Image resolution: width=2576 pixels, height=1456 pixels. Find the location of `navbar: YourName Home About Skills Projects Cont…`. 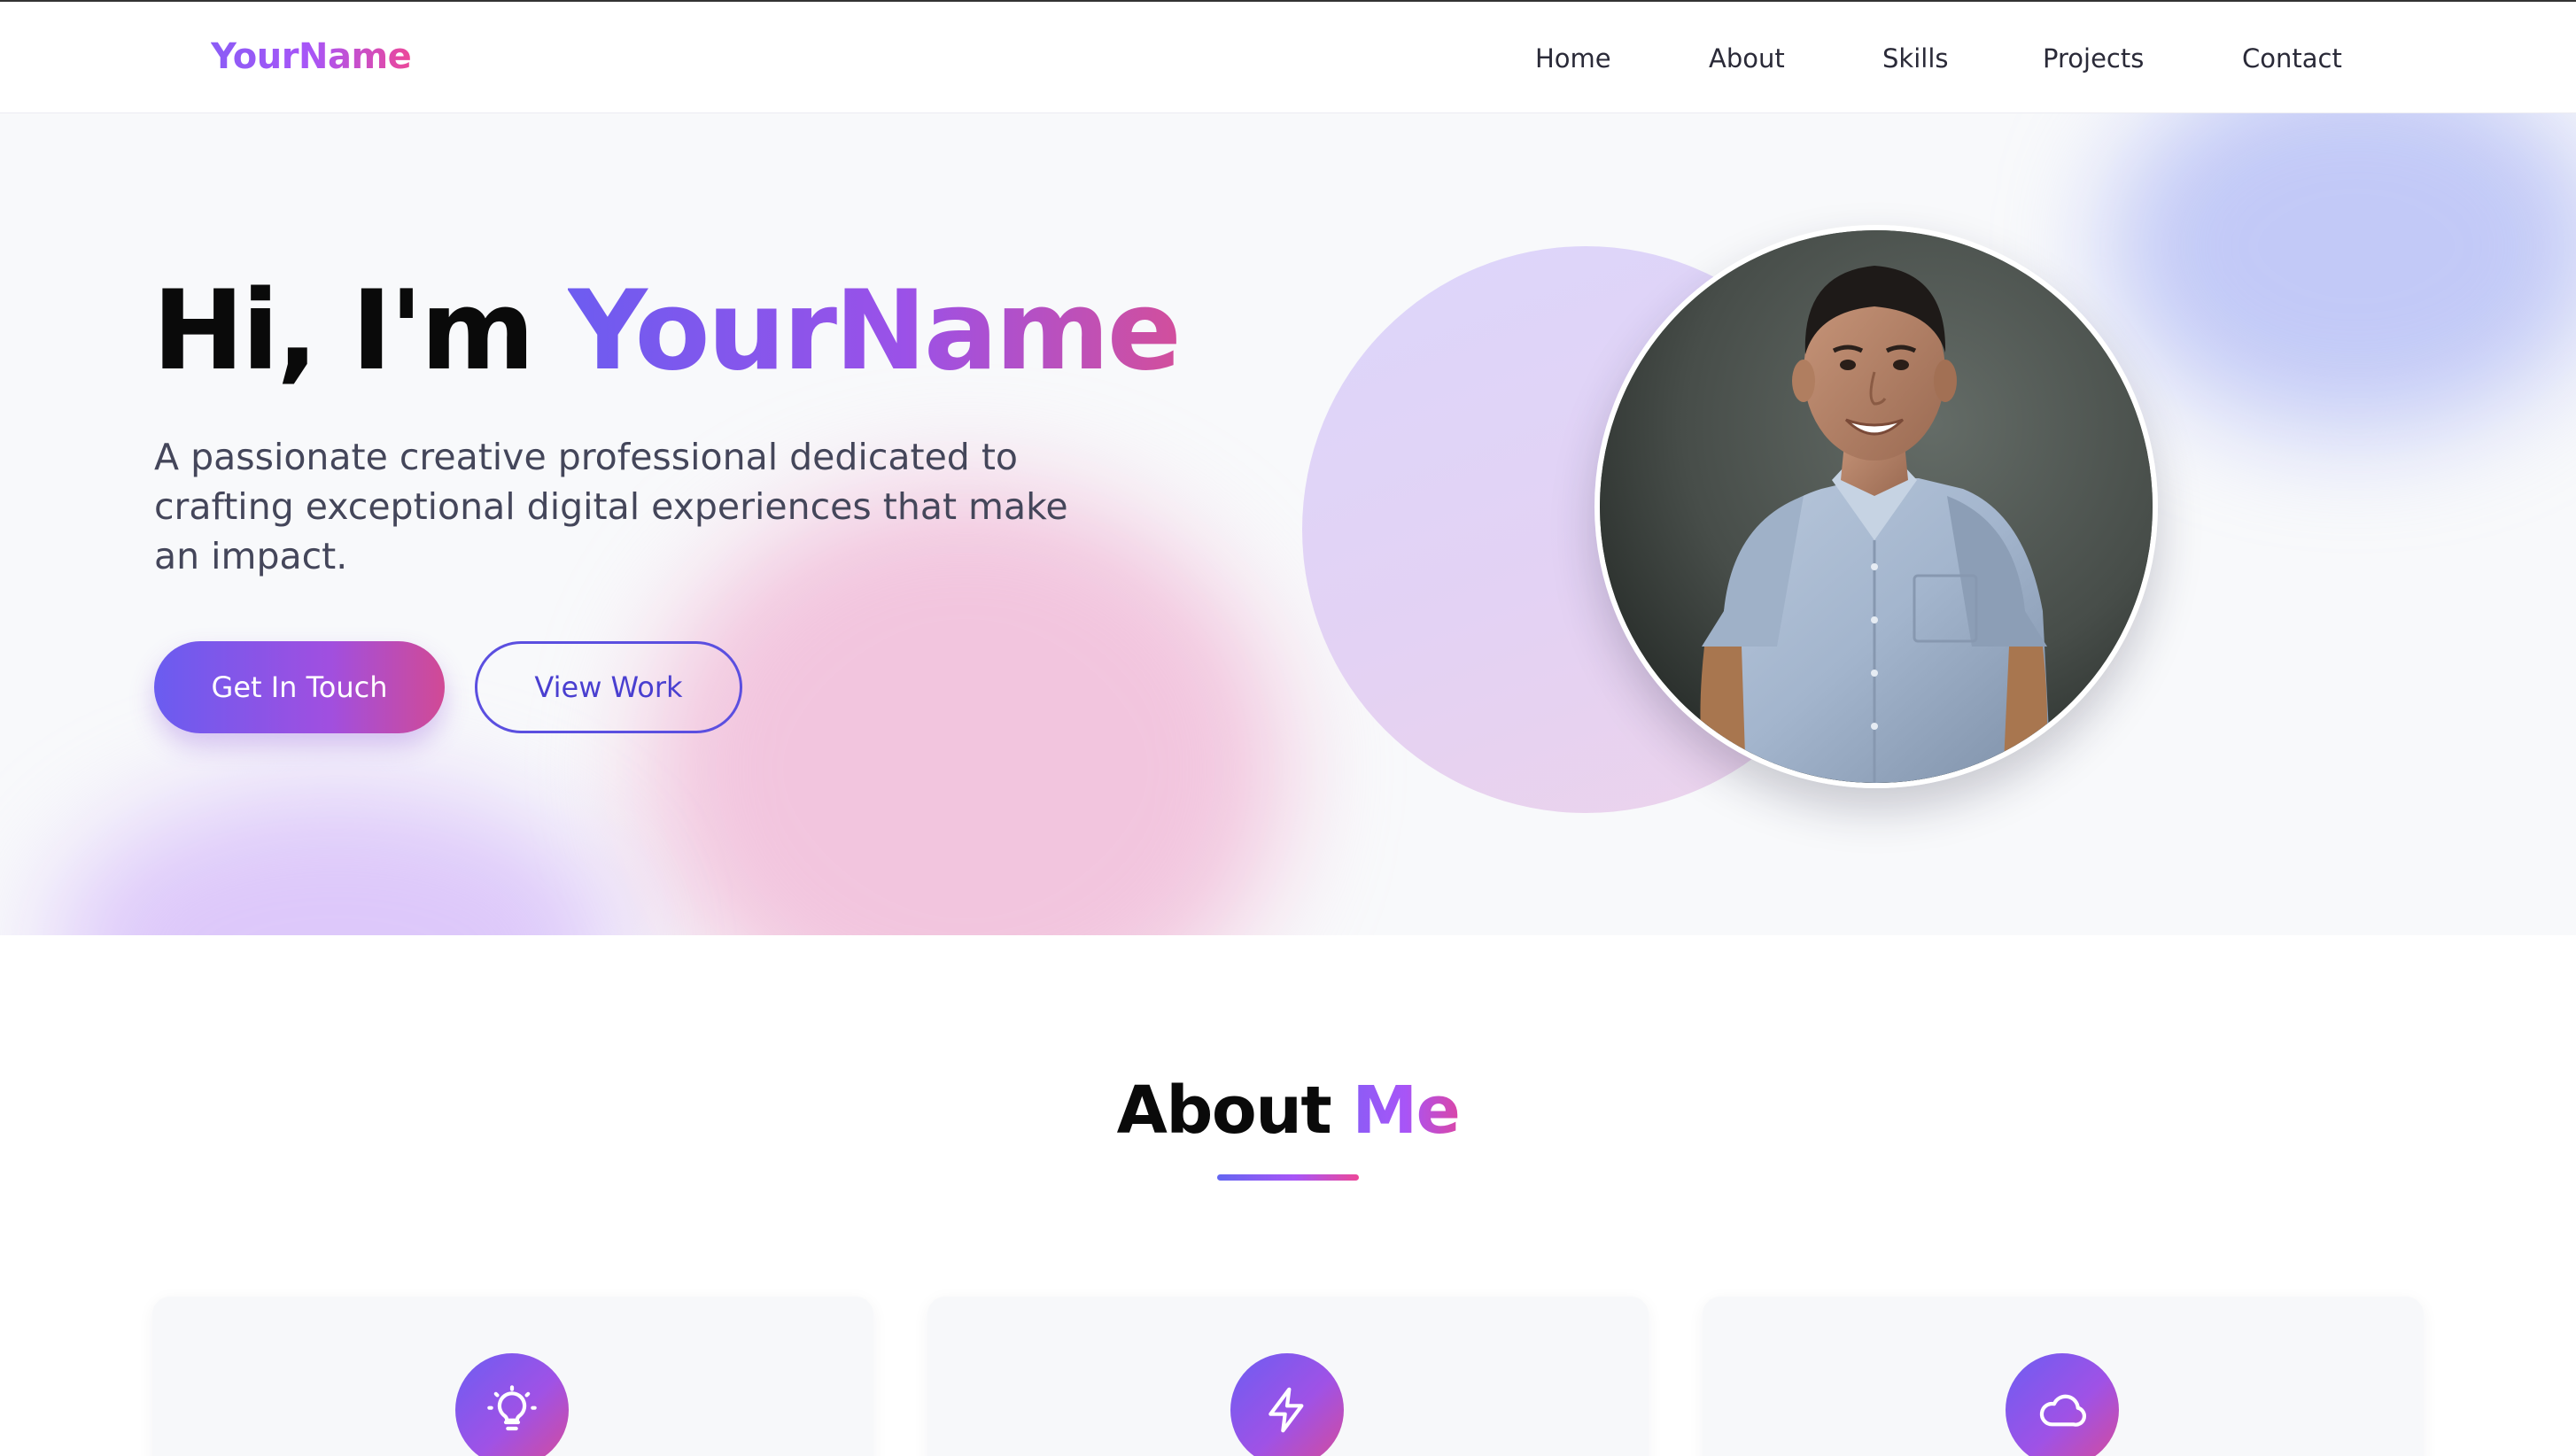

navbar: YourName Home About Skills Projects Cont… is located at coordinates (1288, 56).